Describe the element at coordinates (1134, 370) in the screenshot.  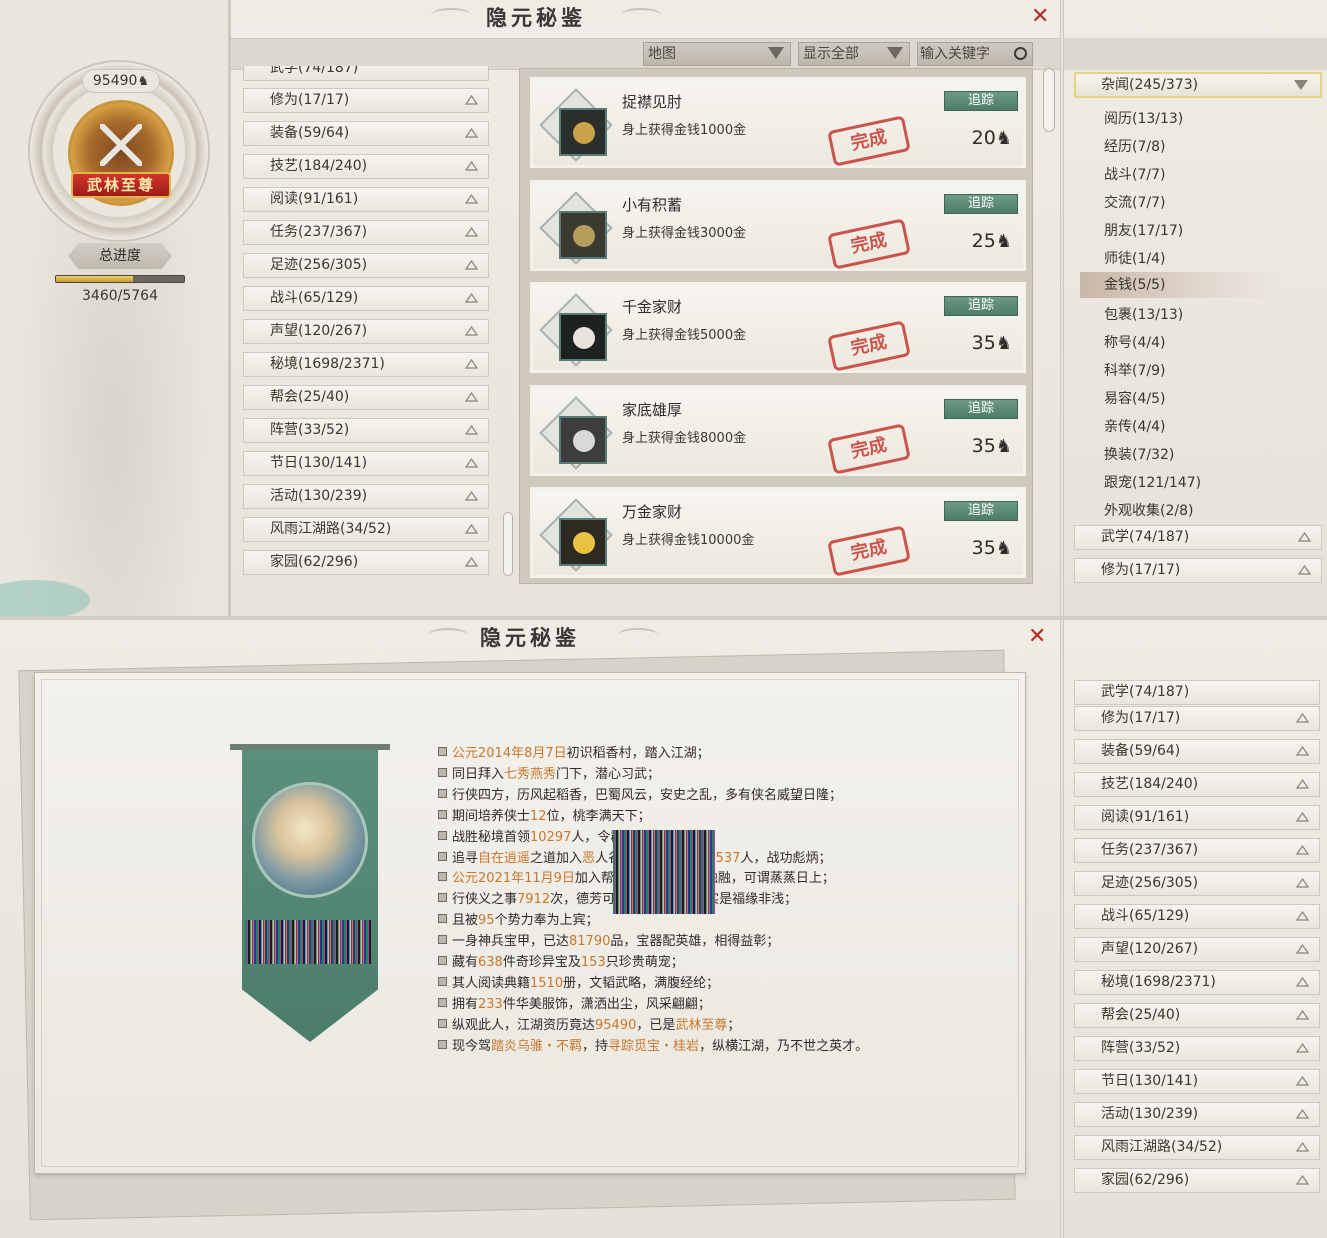
I see `subcategory-item: 科举(7/9)` at that location.